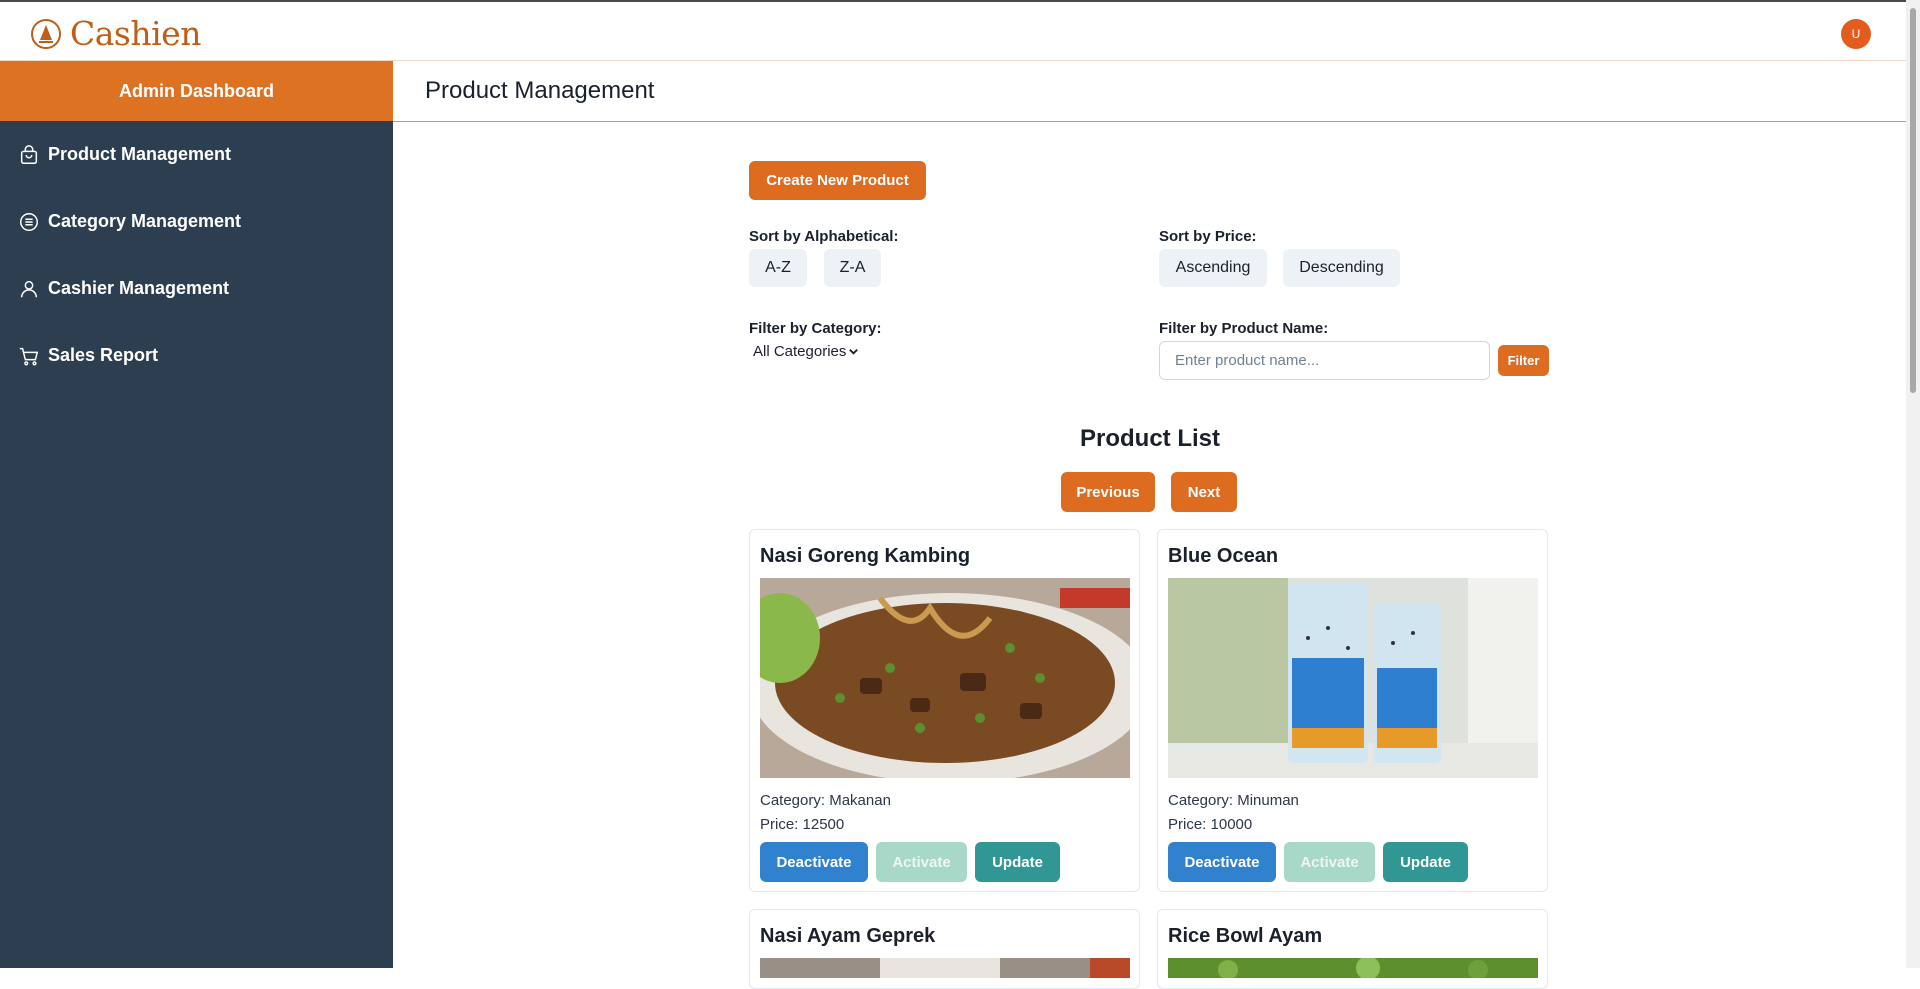  Describe the element at coordinates (103, 355) in the screenshot. I see `sidebar-item-label: Sales Report` at that location.